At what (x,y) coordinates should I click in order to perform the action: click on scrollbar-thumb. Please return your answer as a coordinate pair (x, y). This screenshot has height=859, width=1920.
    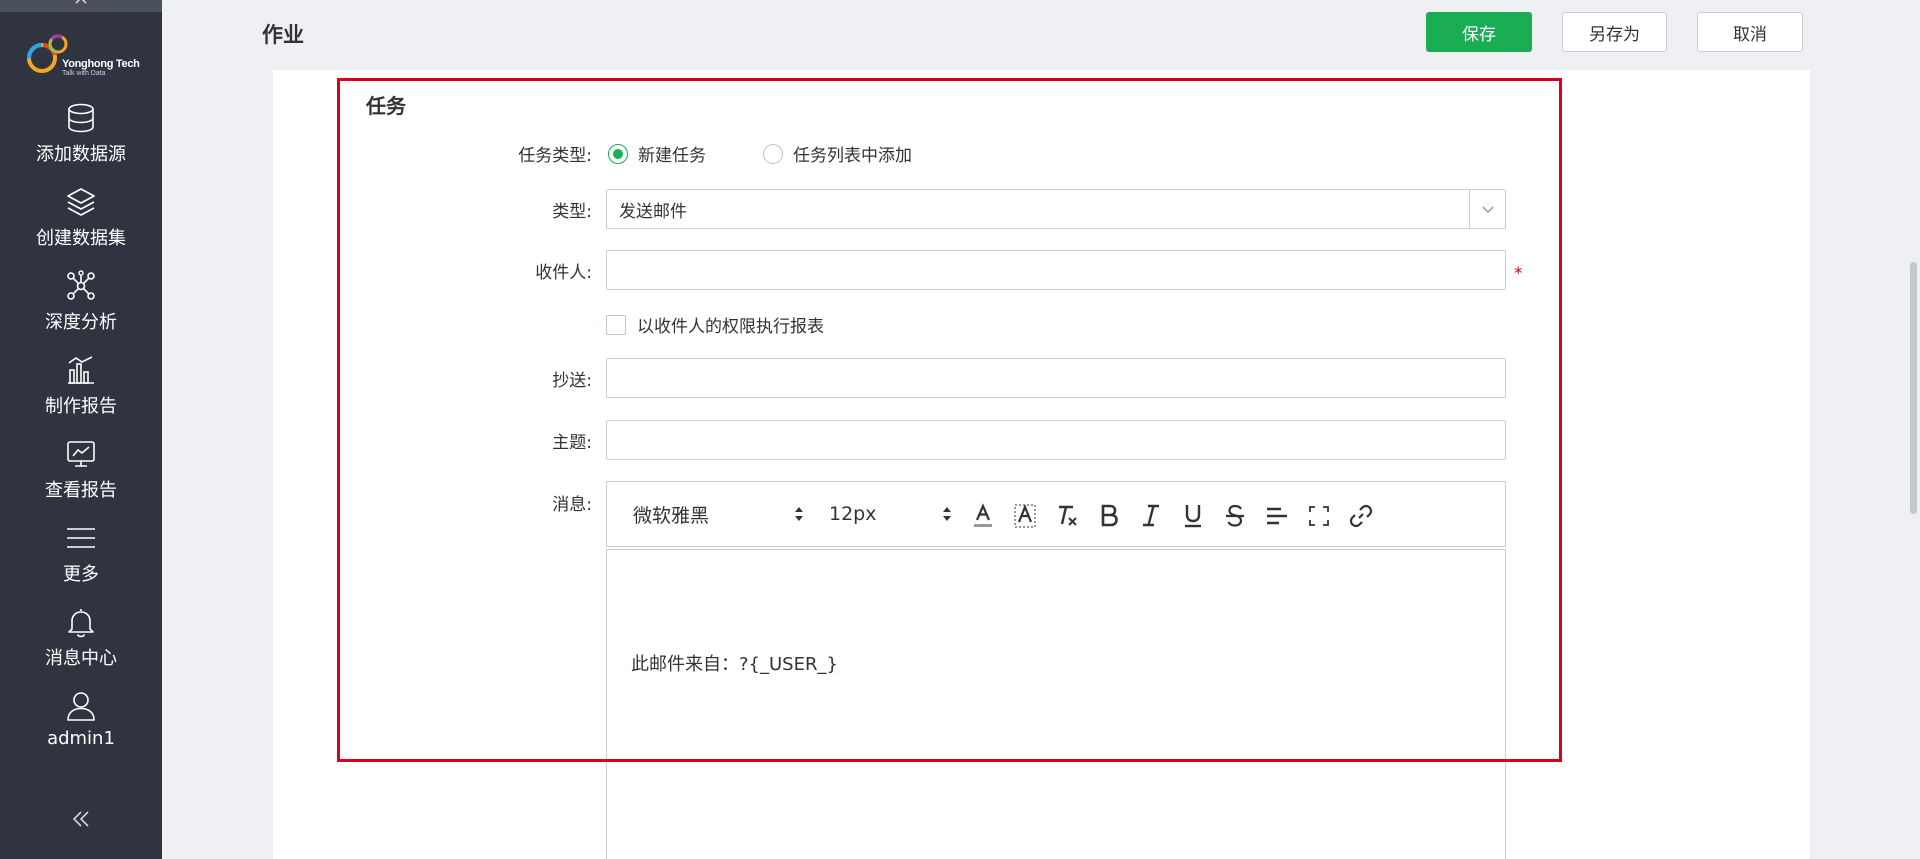
    Looking at the image, I should click on (1913, 388).